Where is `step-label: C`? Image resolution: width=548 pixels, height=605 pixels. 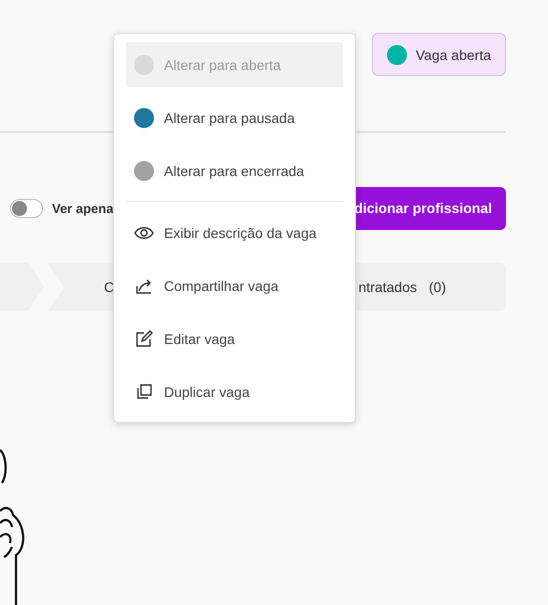 step-label: C is located at coordinates (109, 287).